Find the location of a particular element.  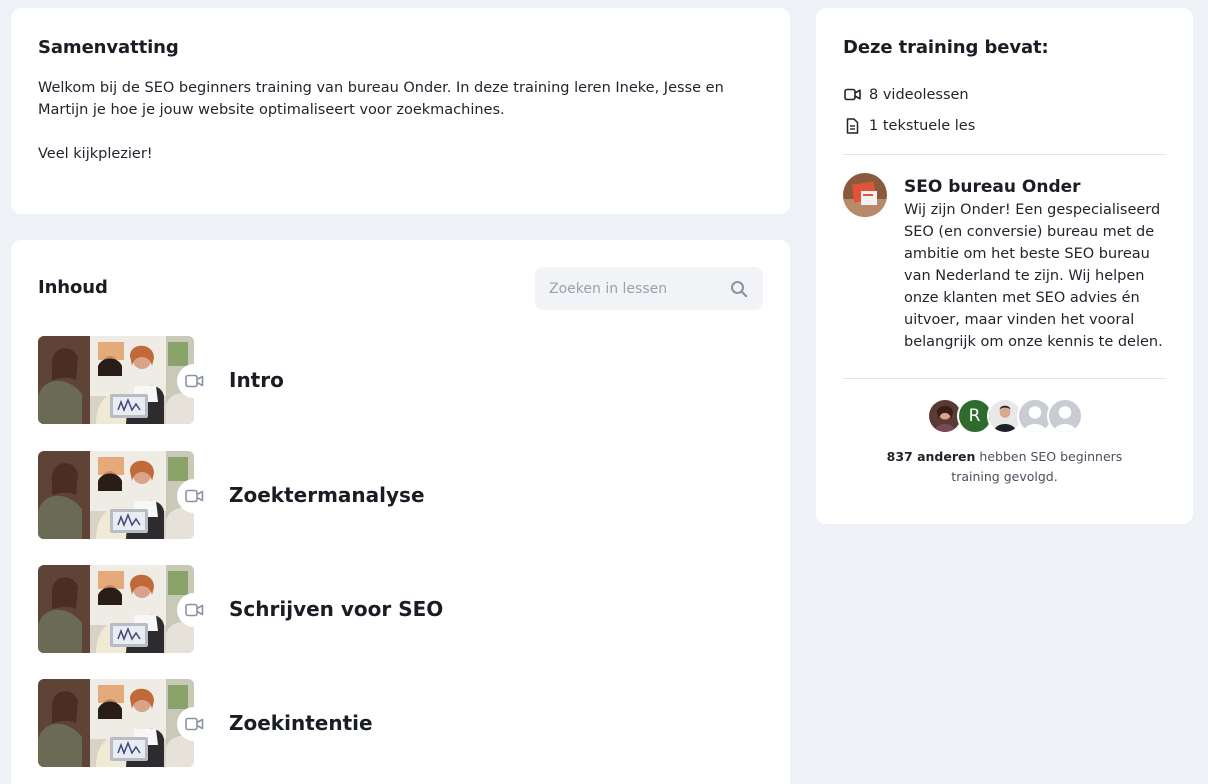

avatar is located at coordinates (1064, 416).